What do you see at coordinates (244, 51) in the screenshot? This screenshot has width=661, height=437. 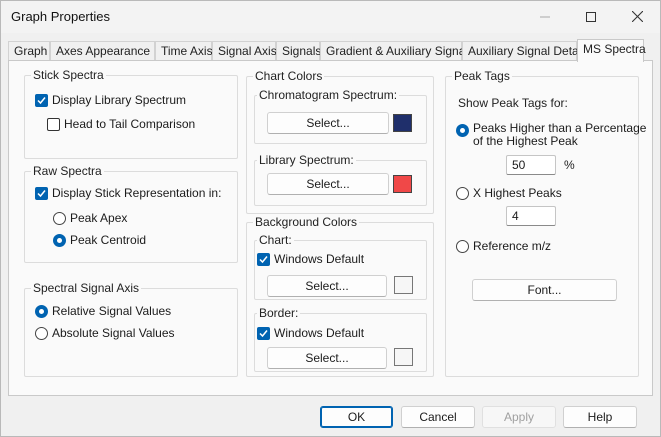 I see `tab-signal-axis: Signal Axis` at bounding box center [244, 51].